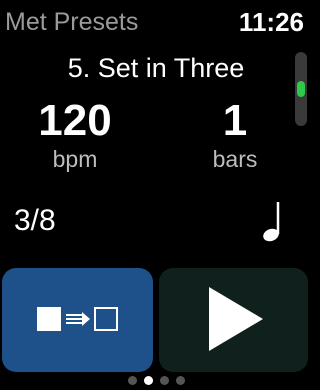  I want to click on play-icon, so click(234, 320).